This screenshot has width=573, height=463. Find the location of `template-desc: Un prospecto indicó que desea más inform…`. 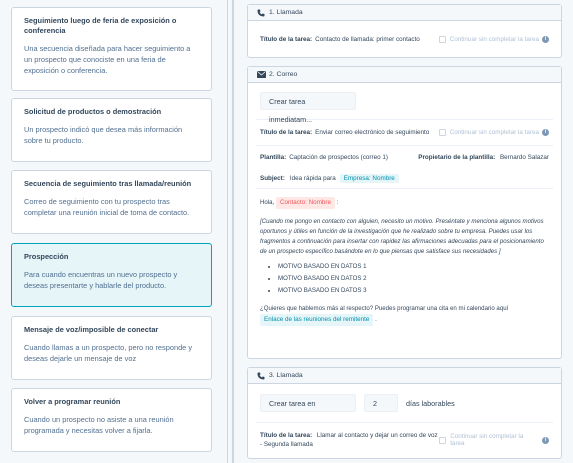

template-desc: Un prospecto indicó que desea más inform… is located at coordinates (103, 135).